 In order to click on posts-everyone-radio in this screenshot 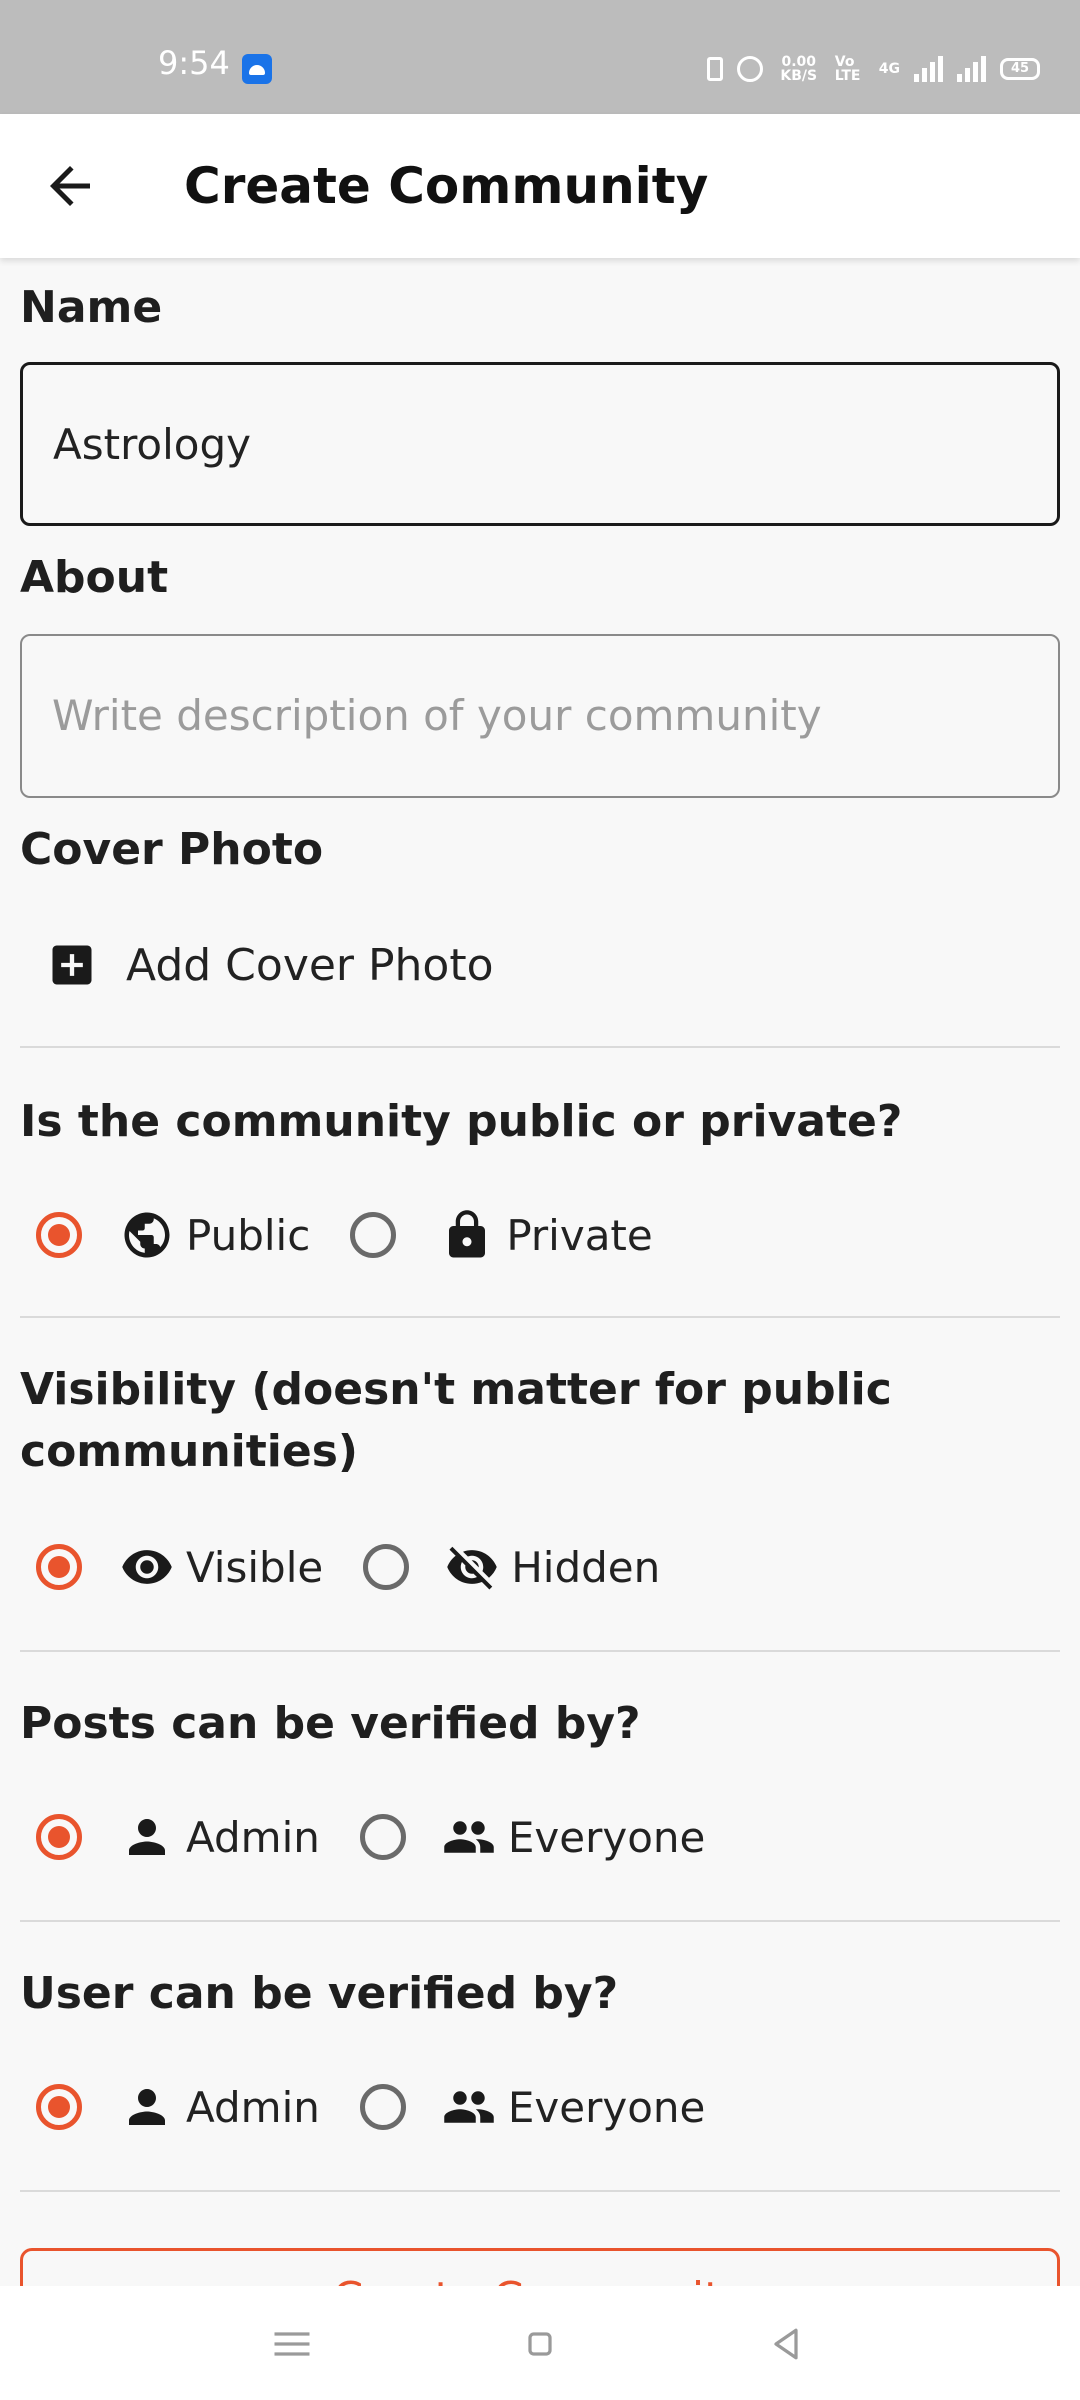, I will do `click(382, 1837)`.